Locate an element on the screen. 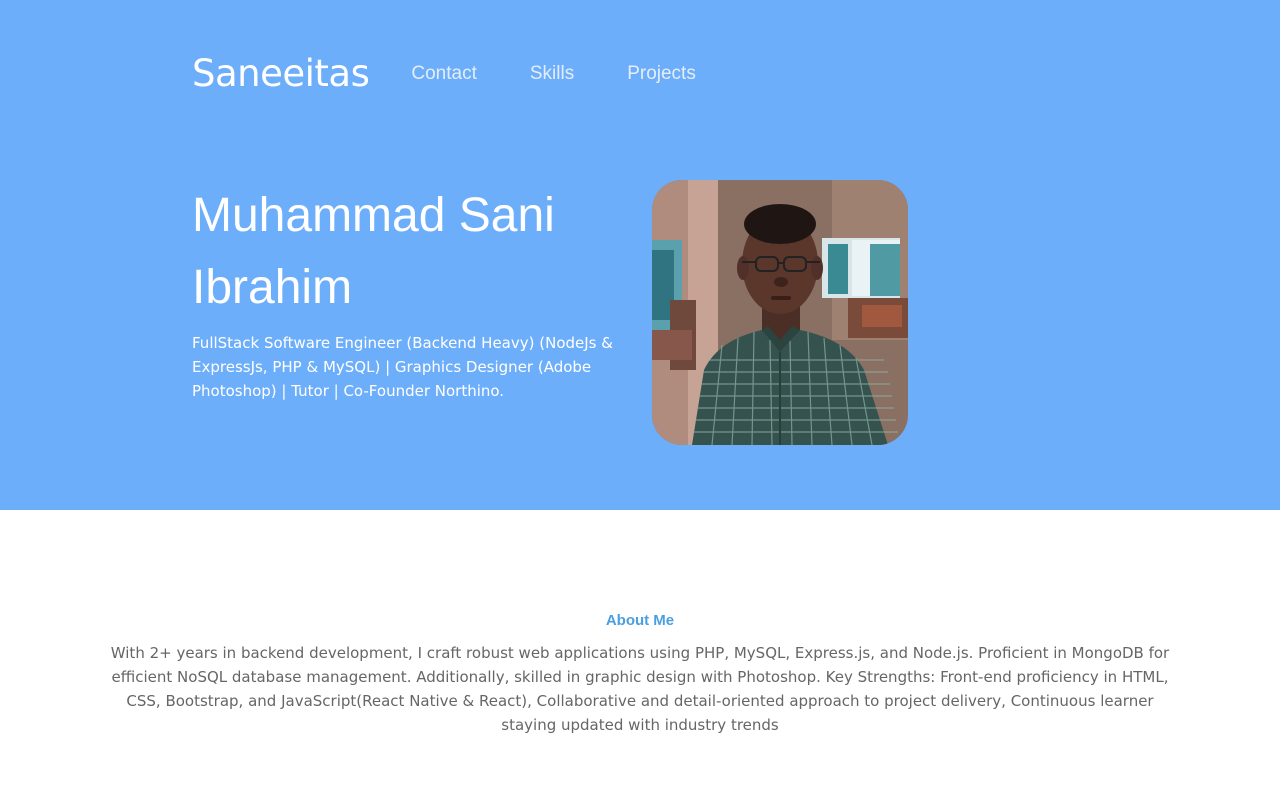  about-title: About Me is located at coordinates (640, 620).